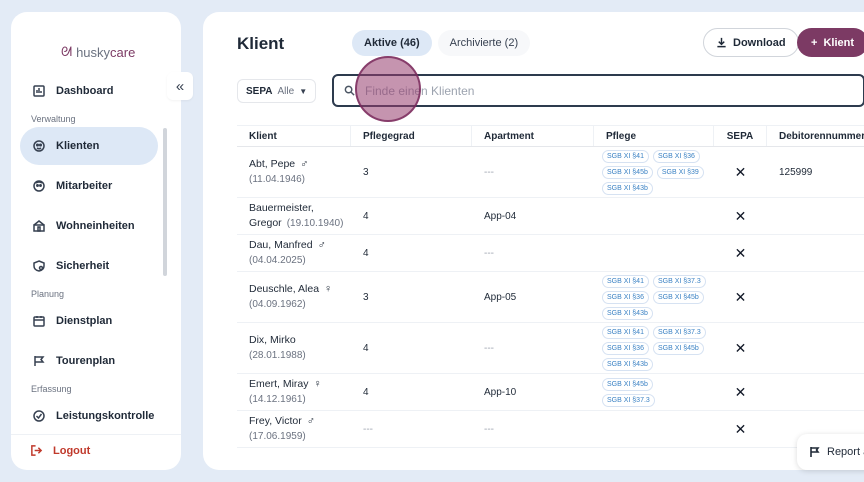  I want to click on sidebar-item-tourenplan: Tourenplan, so click(89, 361).